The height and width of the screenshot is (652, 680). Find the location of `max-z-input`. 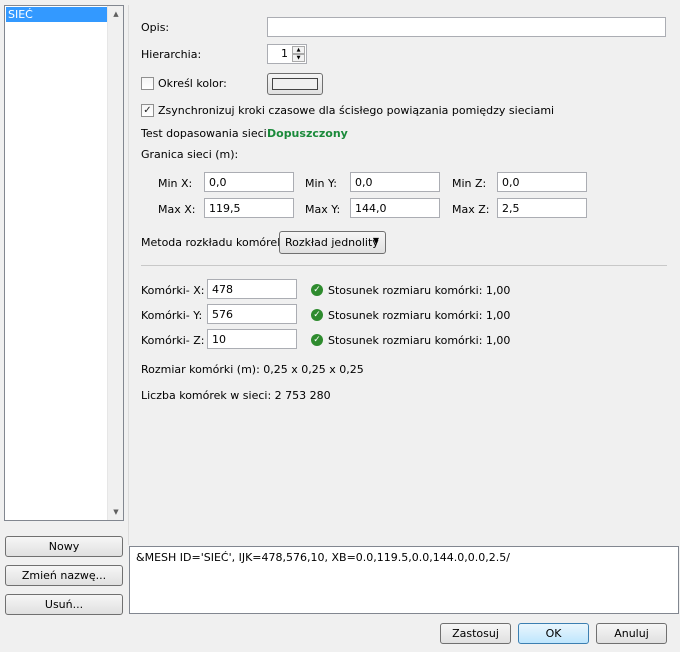

max-z-input is located at coordinates (542, 208).